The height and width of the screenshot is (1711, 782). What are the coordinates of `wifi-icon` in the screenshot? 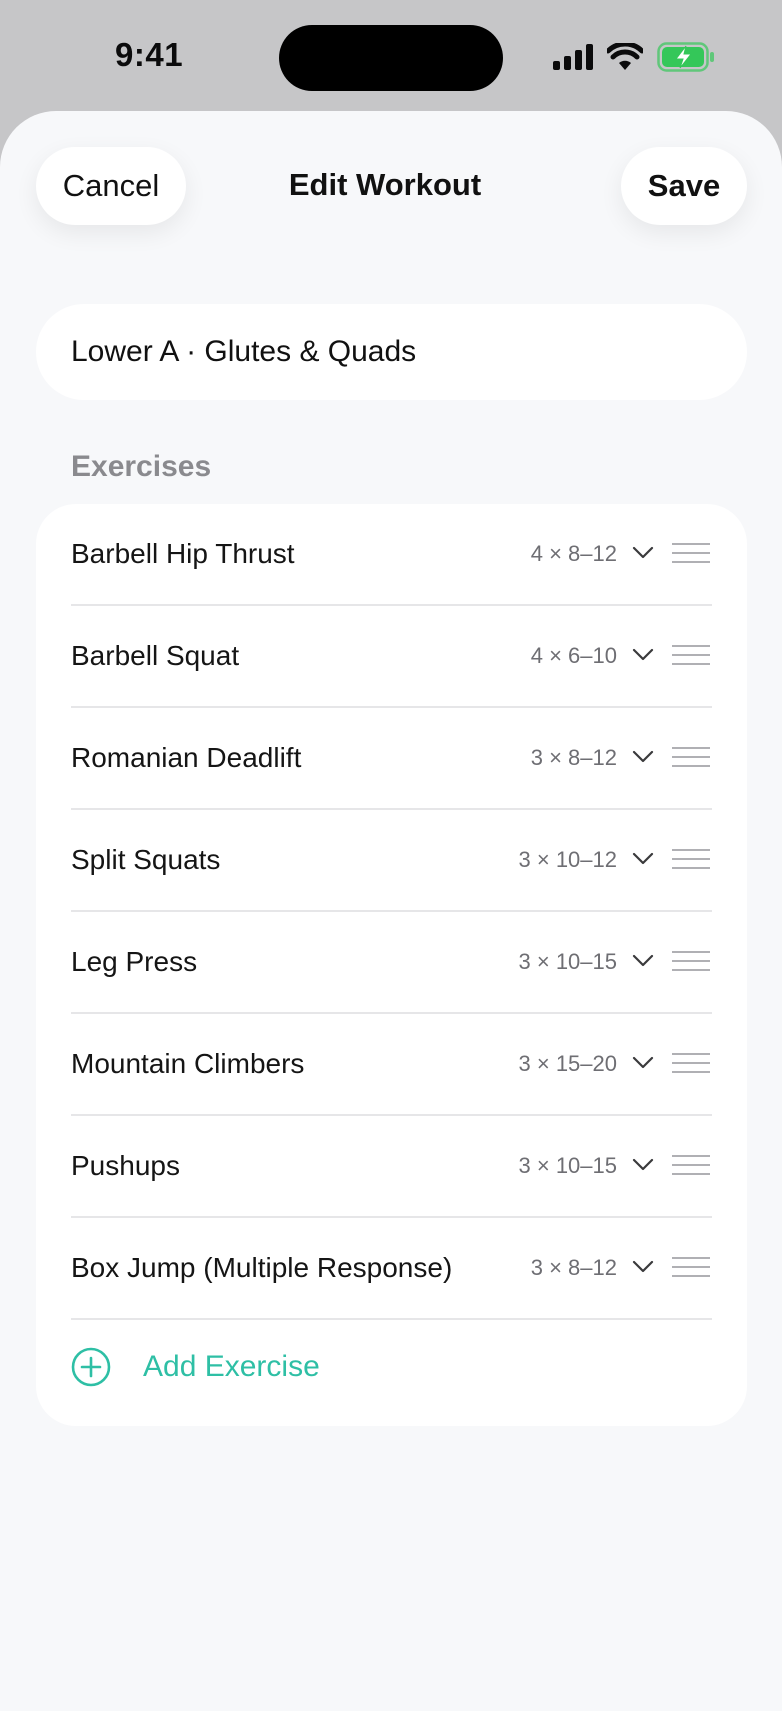 It's located at (625, 56).